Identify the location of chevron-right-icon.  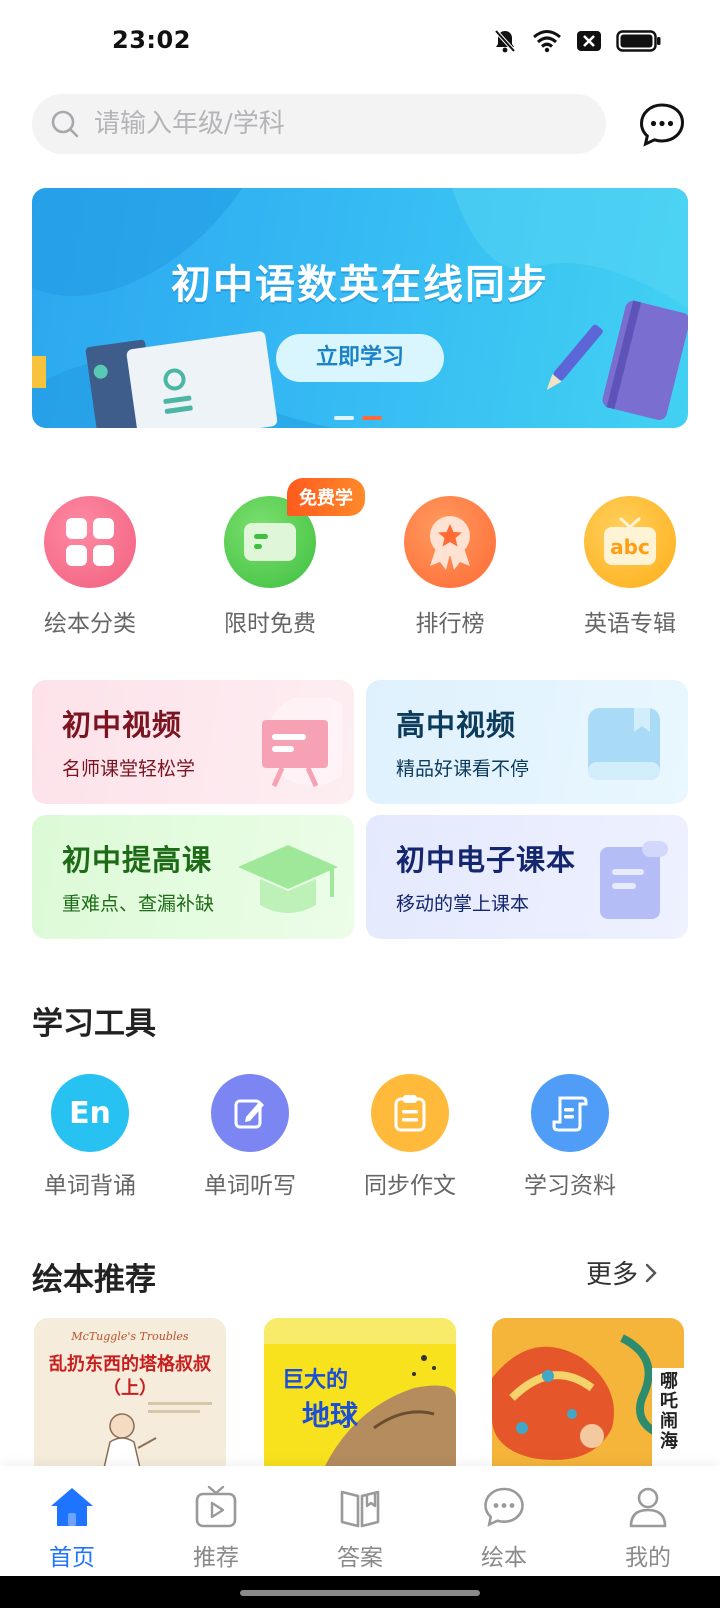
(651, 1272).